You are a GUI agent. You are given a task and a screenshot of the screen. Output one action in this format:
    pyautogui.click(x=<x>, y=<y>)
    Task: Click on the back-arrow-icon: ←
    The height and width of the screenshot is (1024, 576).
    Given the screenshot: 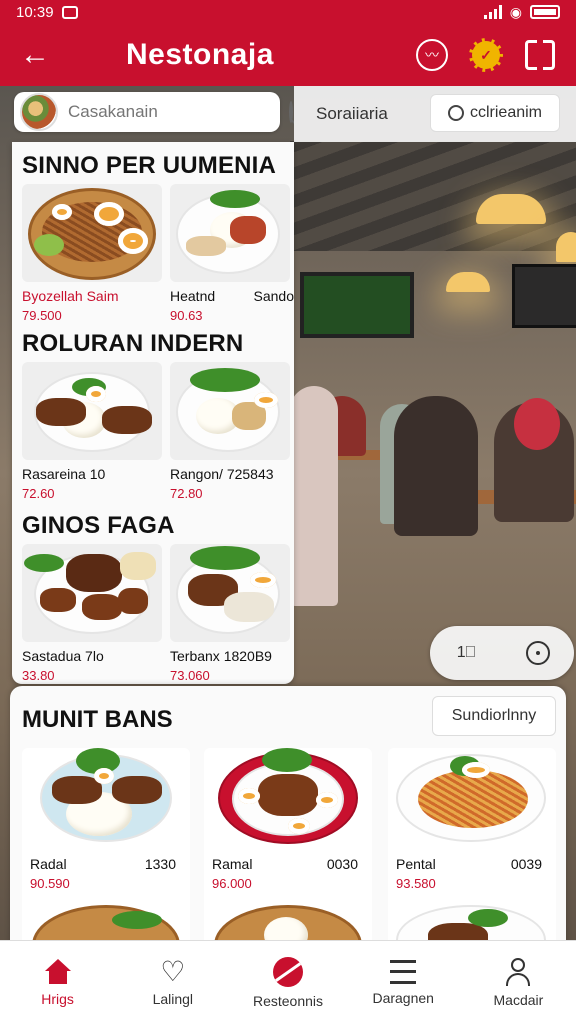 What is the action you would take?
    pyautogui.click(x=35, y=54)
    